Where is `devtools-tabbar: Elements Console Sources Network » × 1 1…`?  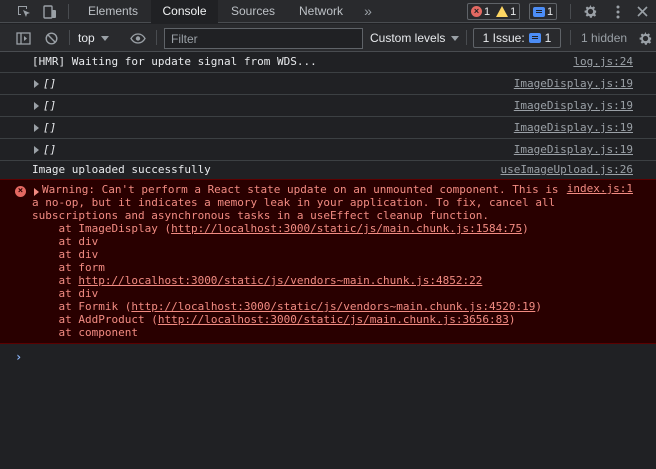 devtools-tabbar: Elements Console Sources Network » × 1 1… is located at coordinates (328, 11).